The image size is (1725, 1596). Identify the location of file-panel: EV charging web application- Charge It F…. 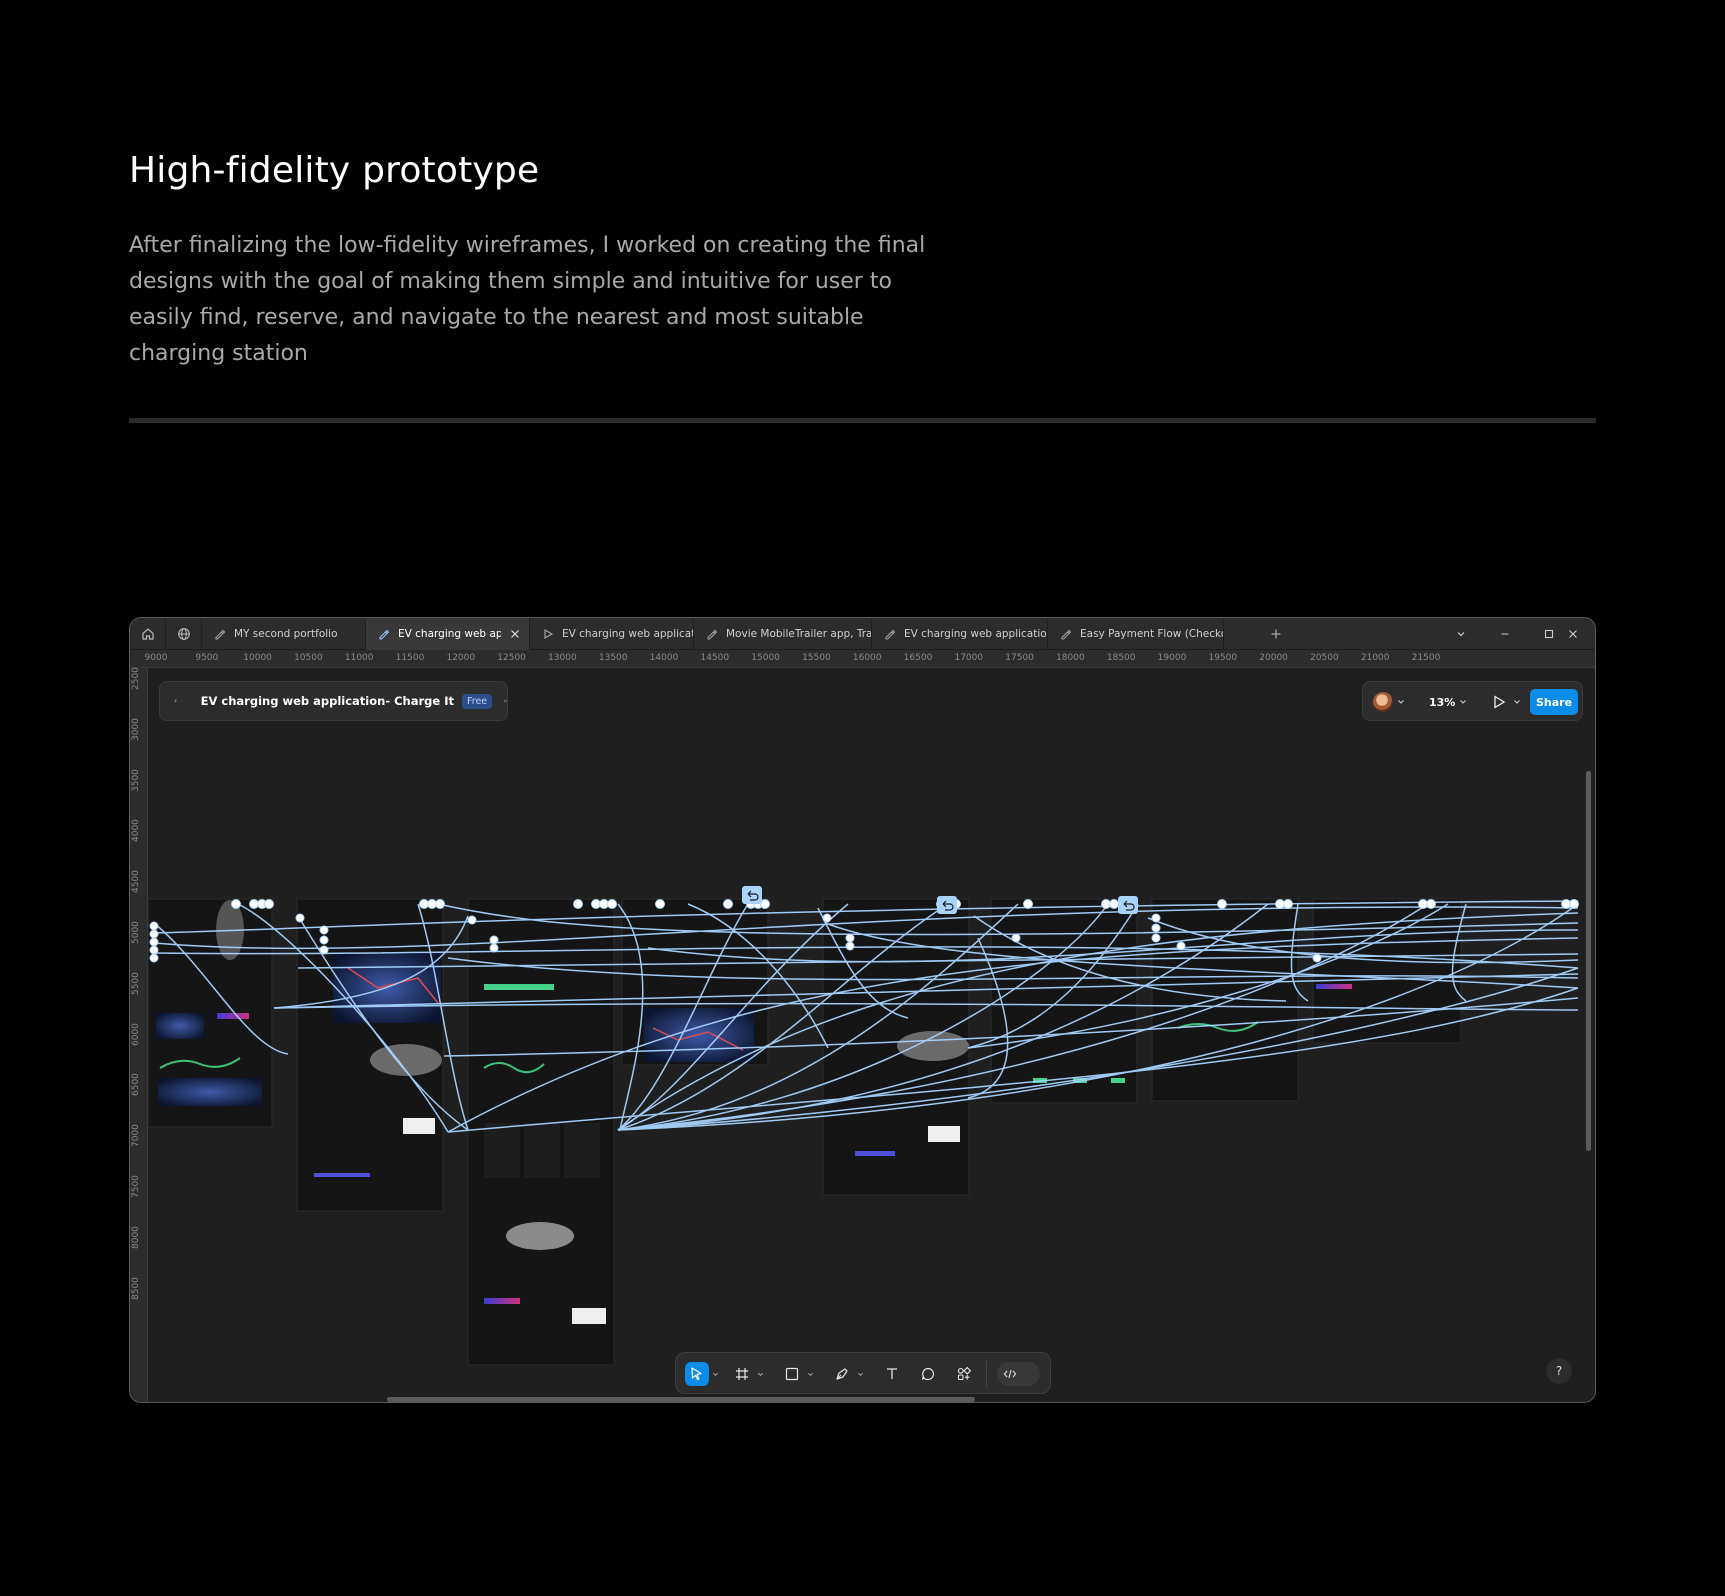
(333, 701).